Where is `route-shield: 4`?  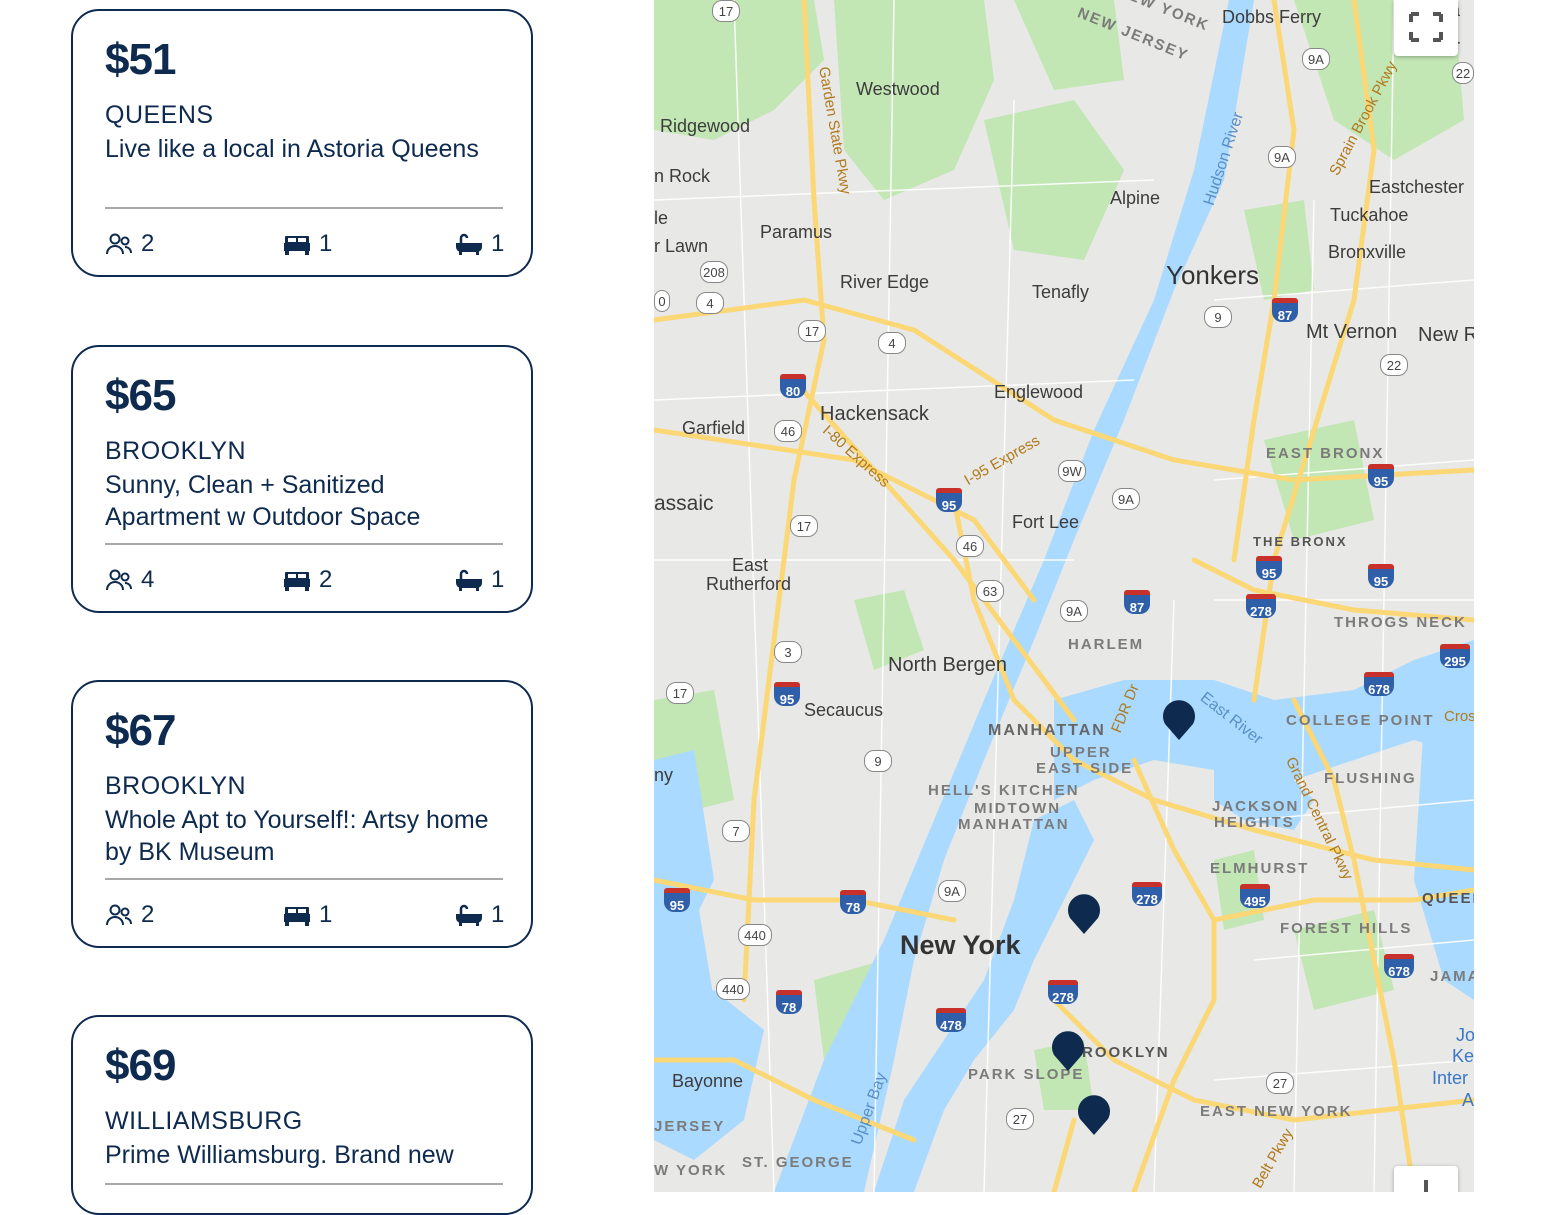
route-shield: 4 is located at coordinates (710, 303).